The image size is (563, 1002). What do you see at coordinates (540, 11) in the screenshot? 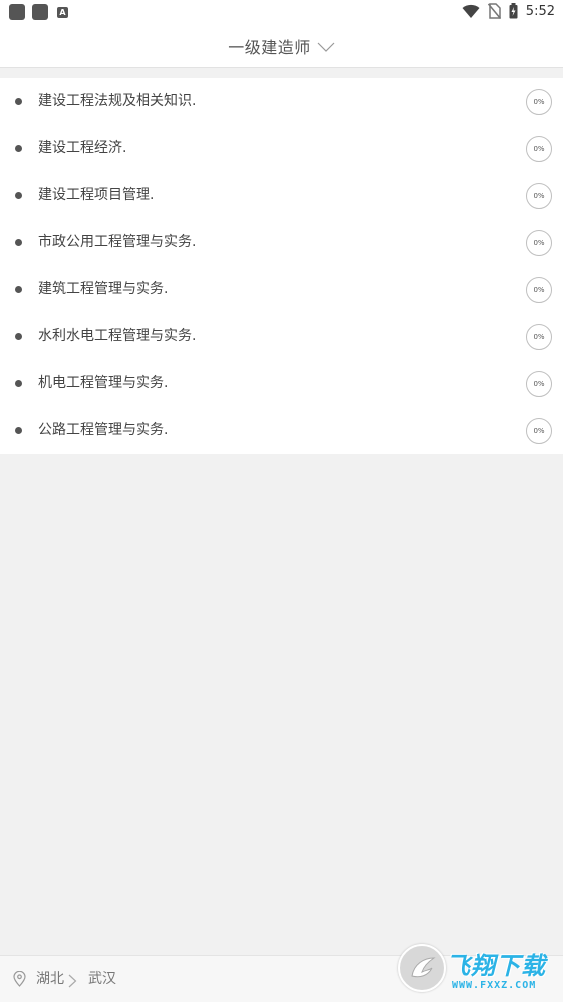
I see `status-time: 5:52` at bounding box center [540, 11].